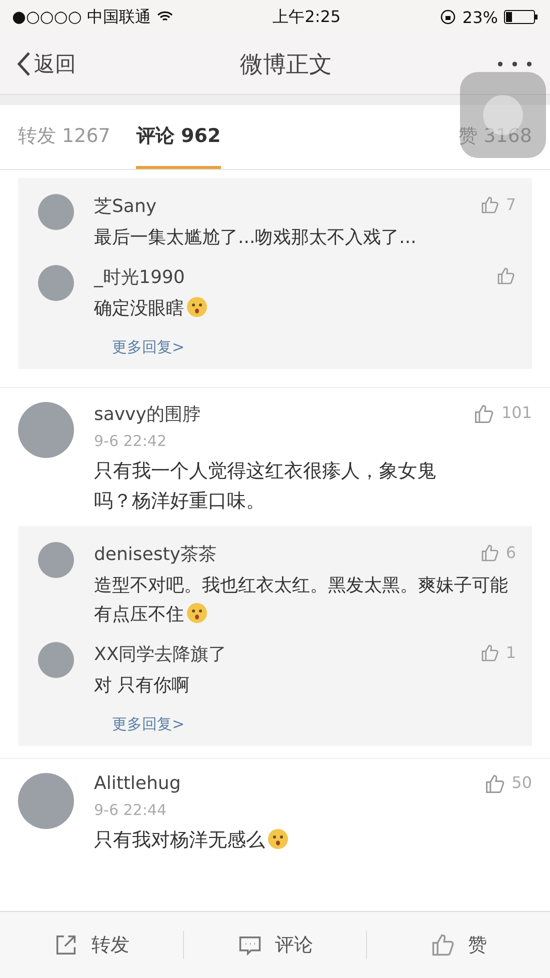 This screenshot has height=978, width=550. Describe the element at coordinates (503, 115) in the screenshot. I see `floating-button` at that location.